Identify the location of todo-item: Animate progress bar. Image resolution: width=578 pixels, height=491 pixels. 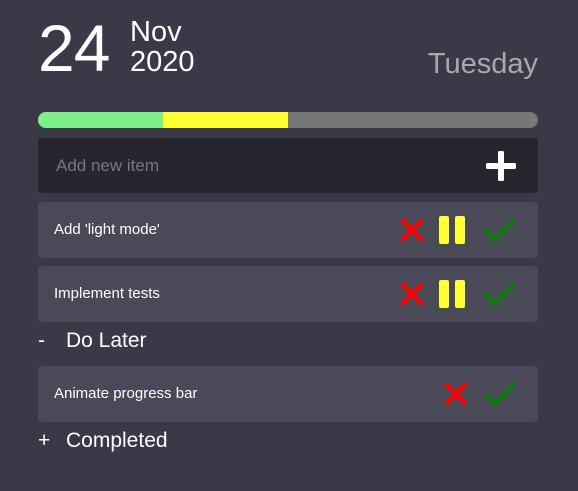
(288, 394).